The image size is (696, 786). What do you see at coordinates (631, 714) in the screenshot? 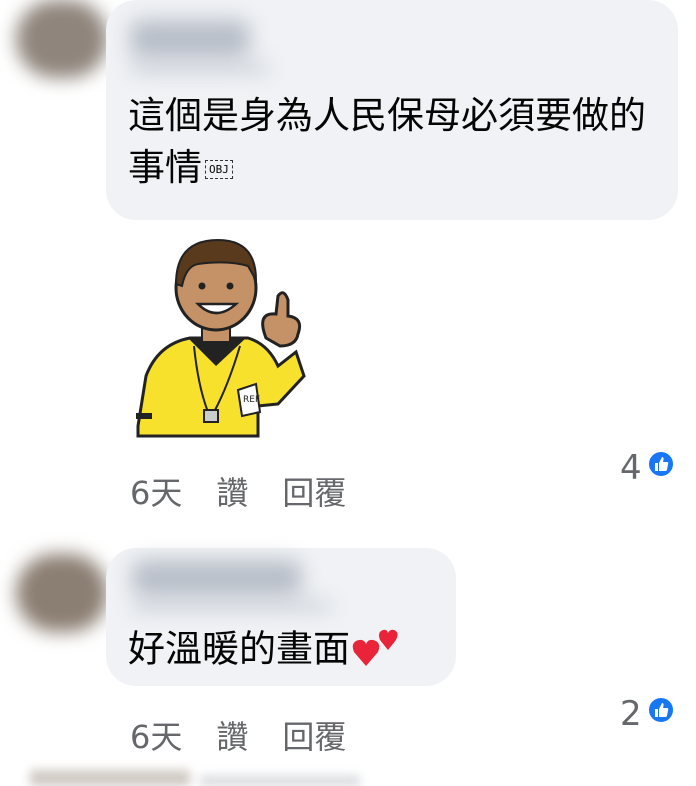
I see `reaction-count: 2` at bounding box center [631, 714].